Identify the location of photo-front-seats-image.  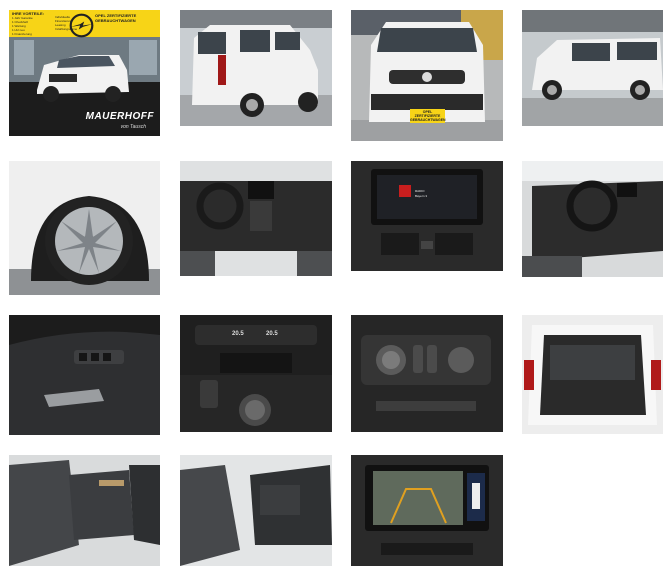
(256, 510).